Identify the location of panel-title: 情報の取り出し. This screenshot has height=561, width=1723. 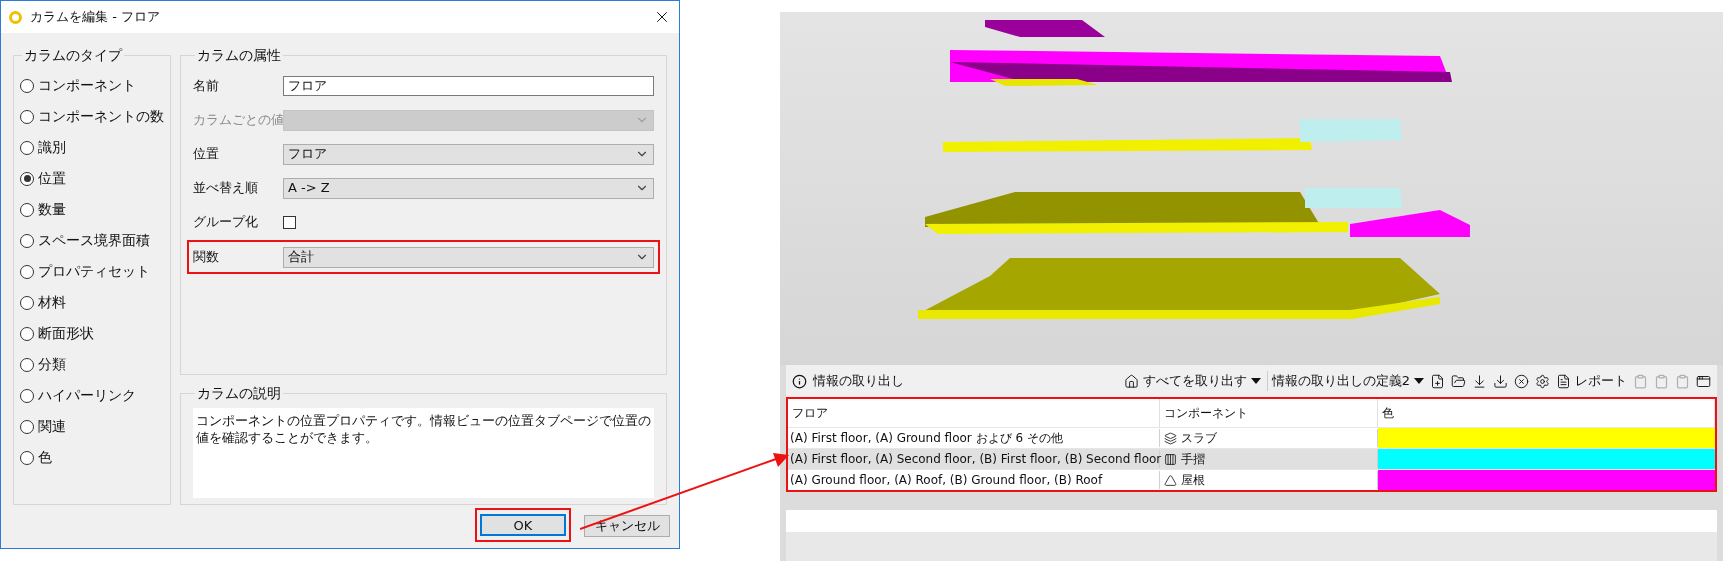
(859, 381).